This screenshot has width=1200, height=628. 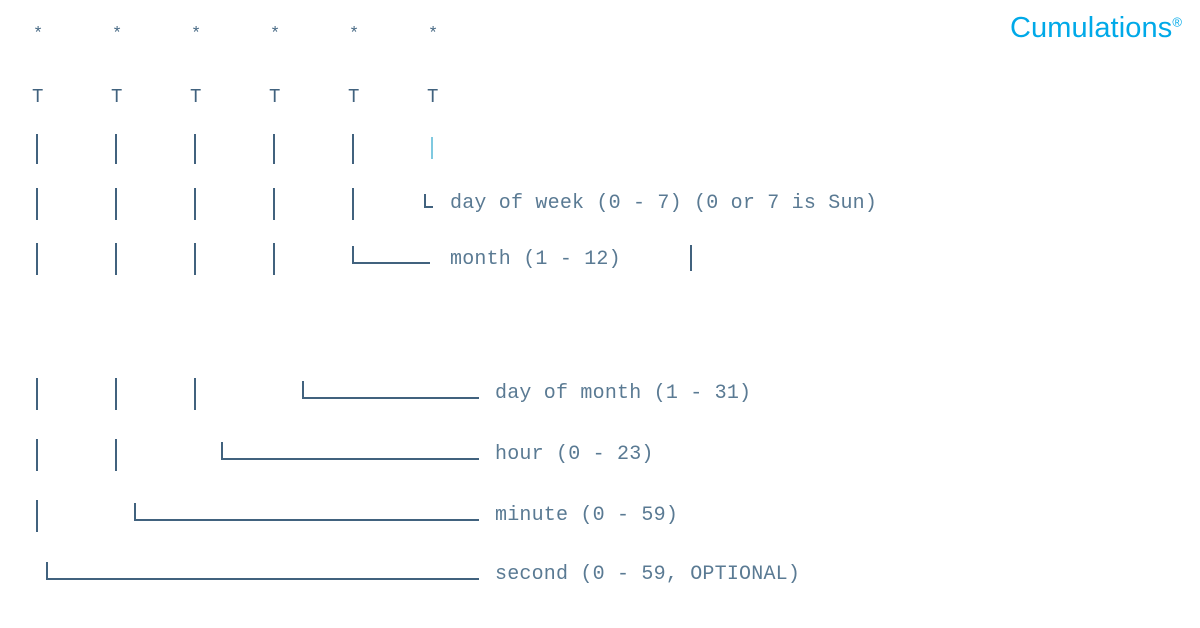 I want to click on asterisk-marker-day-of-week: *, so click(x=433, y=34).